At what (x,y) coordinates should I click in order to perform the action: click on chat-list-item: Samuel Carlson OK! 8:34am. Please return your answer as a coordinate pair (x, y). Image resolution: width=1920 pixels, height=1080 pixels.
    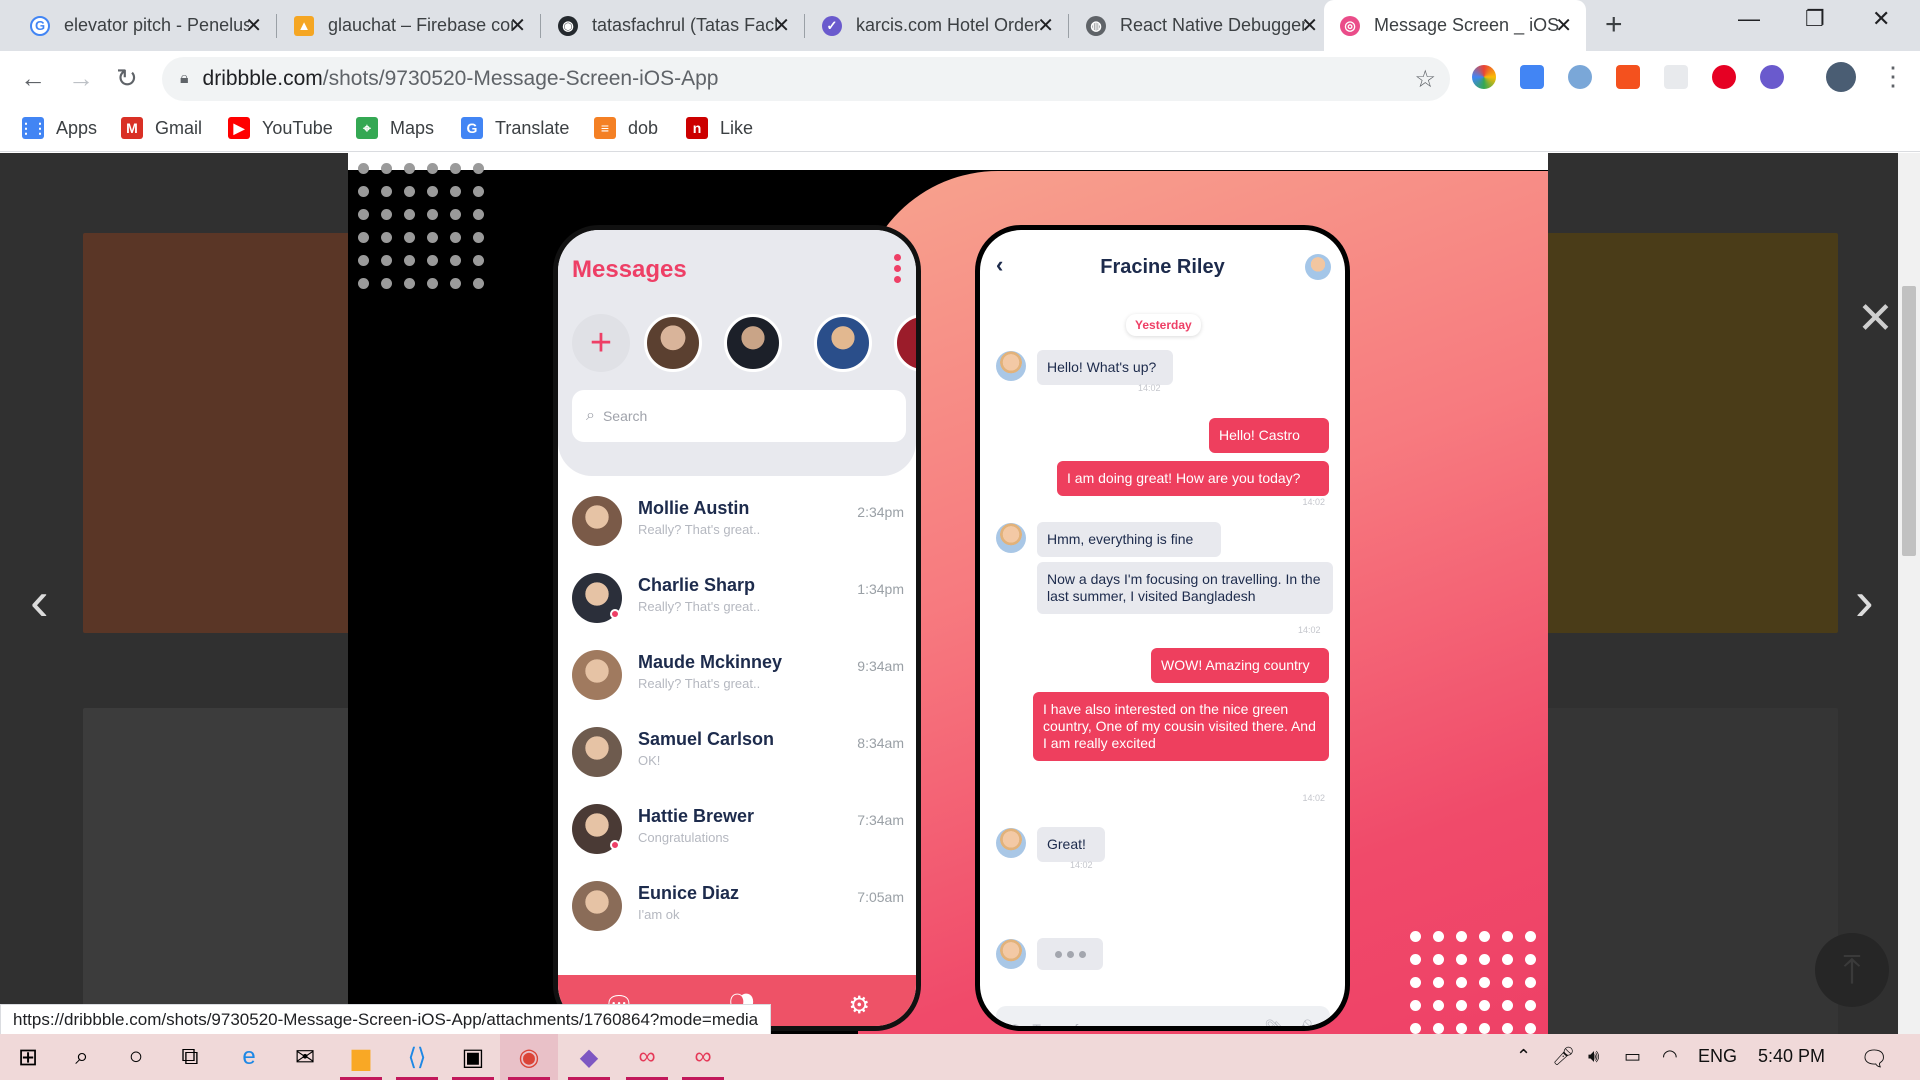
    Looking at the image, I should click on (742, 754).